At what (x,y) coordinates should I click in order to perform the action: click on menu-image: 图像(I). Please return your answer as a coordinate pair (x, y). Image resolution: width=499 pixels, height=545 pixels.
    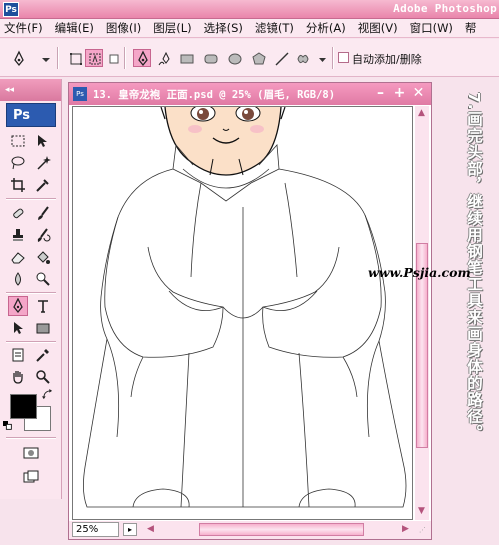
    Looking at the image, I should click on (123, 28).